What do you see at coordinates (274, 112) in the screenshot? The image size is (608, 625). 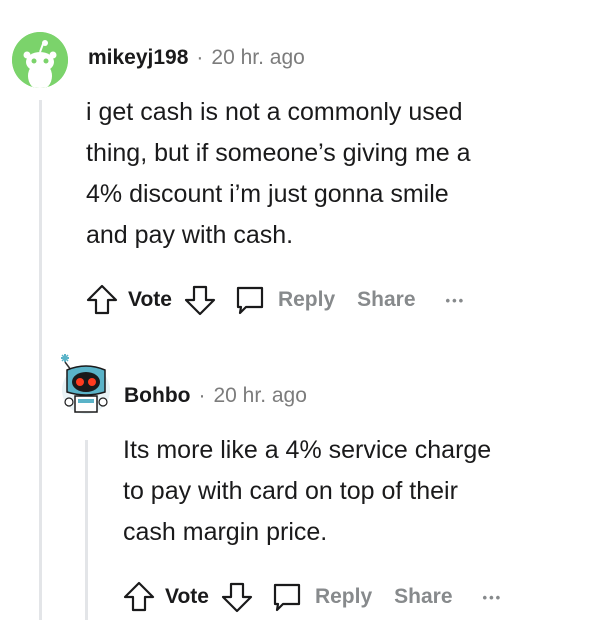 I see `comment-body-line: i get cash is not a commonly used` at bounding box center [274, 112].